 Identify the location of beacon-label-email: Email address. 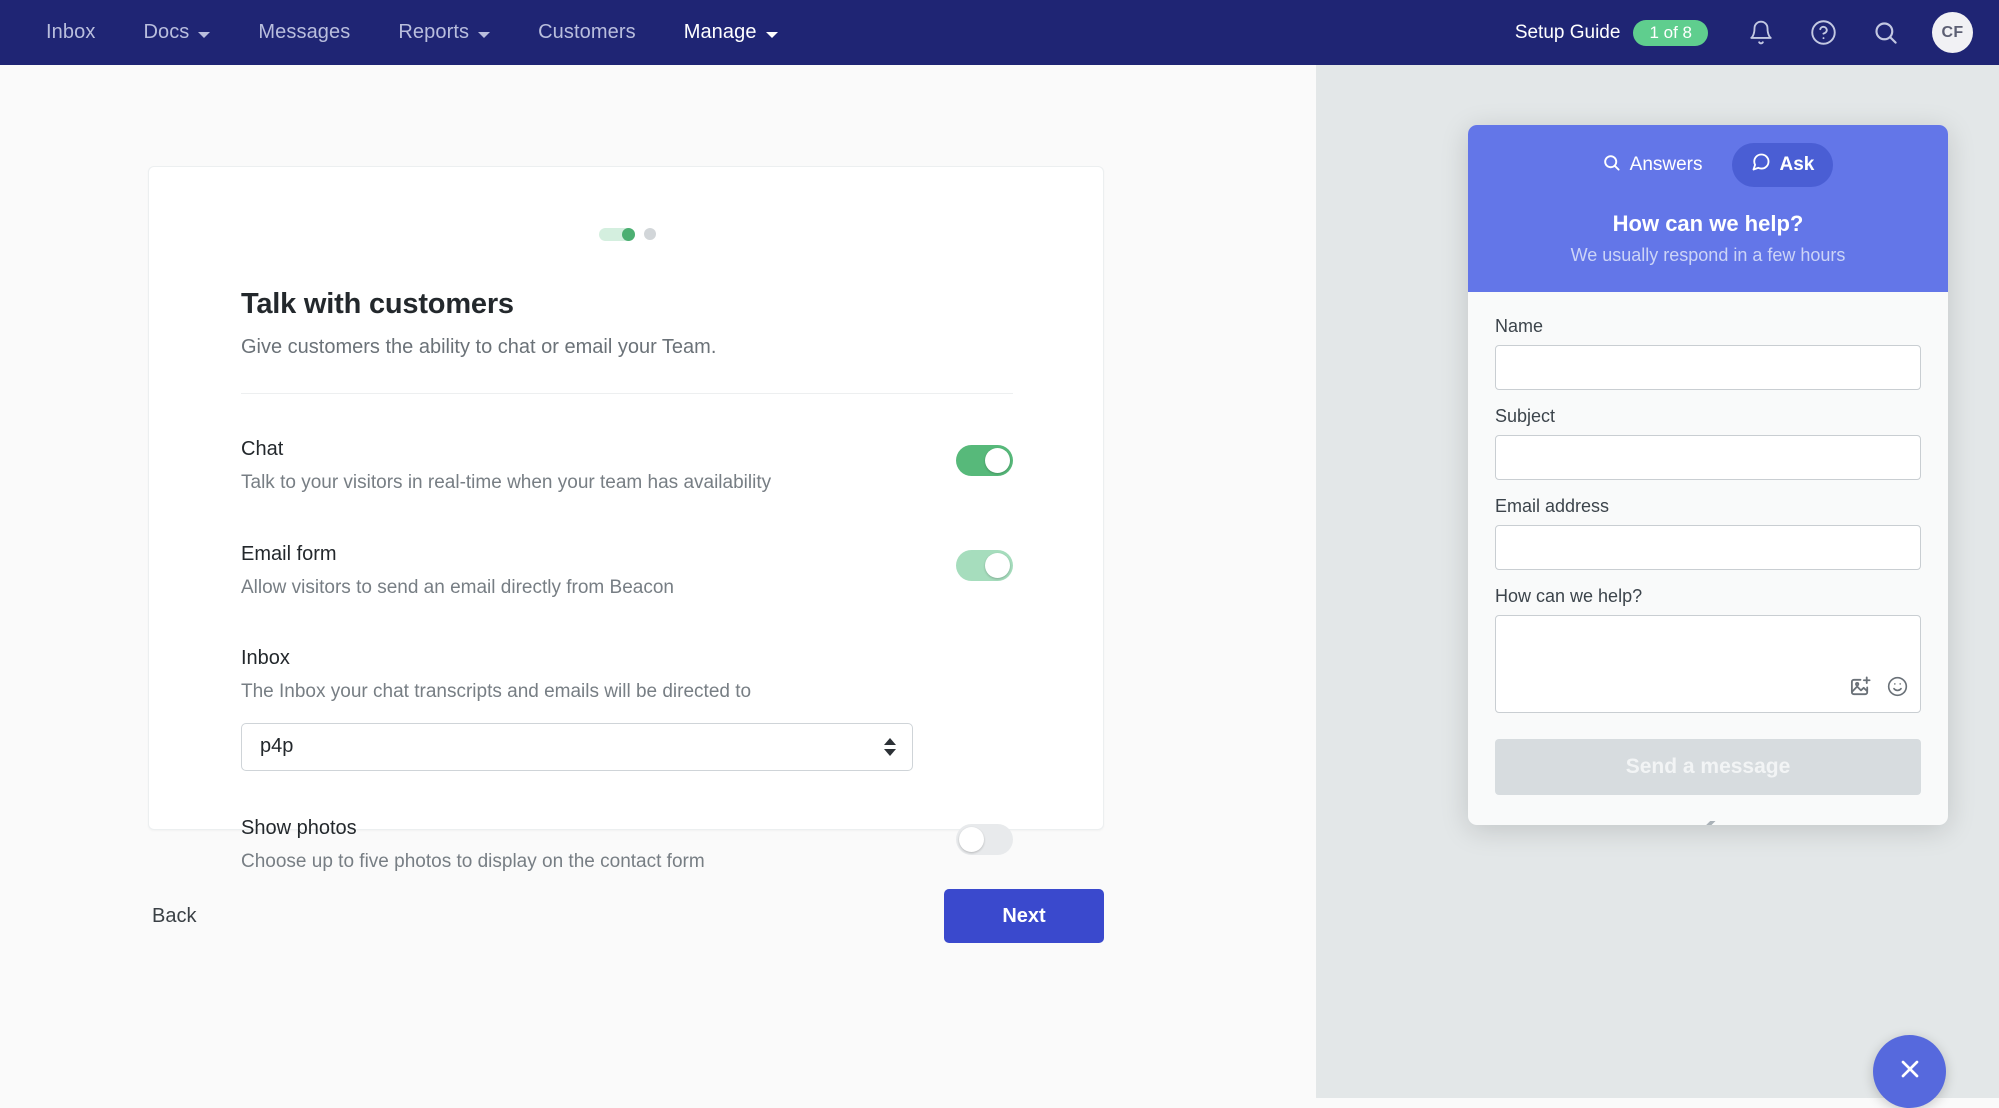
(1552, 506).